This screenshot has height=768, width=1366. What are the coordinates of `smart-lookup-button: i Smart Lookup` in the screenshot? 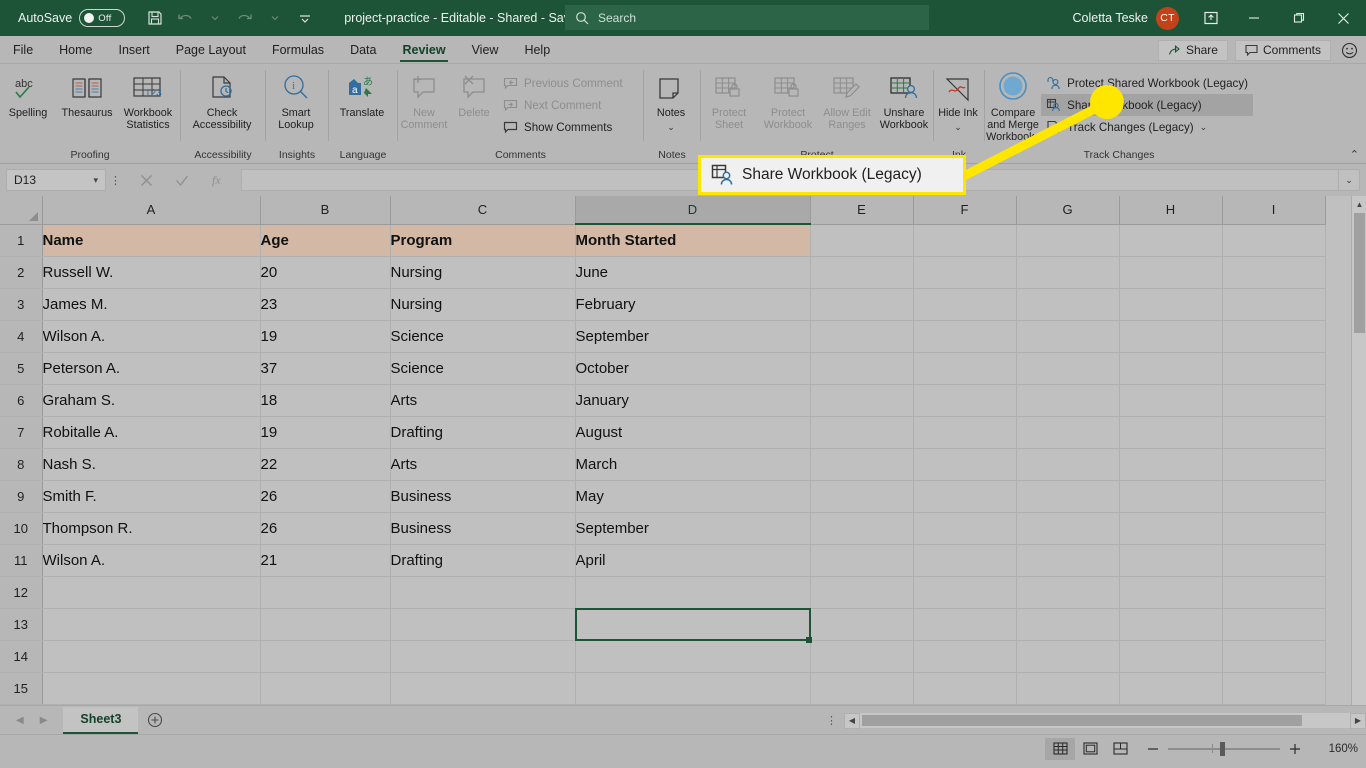 It's located at (296, 99).